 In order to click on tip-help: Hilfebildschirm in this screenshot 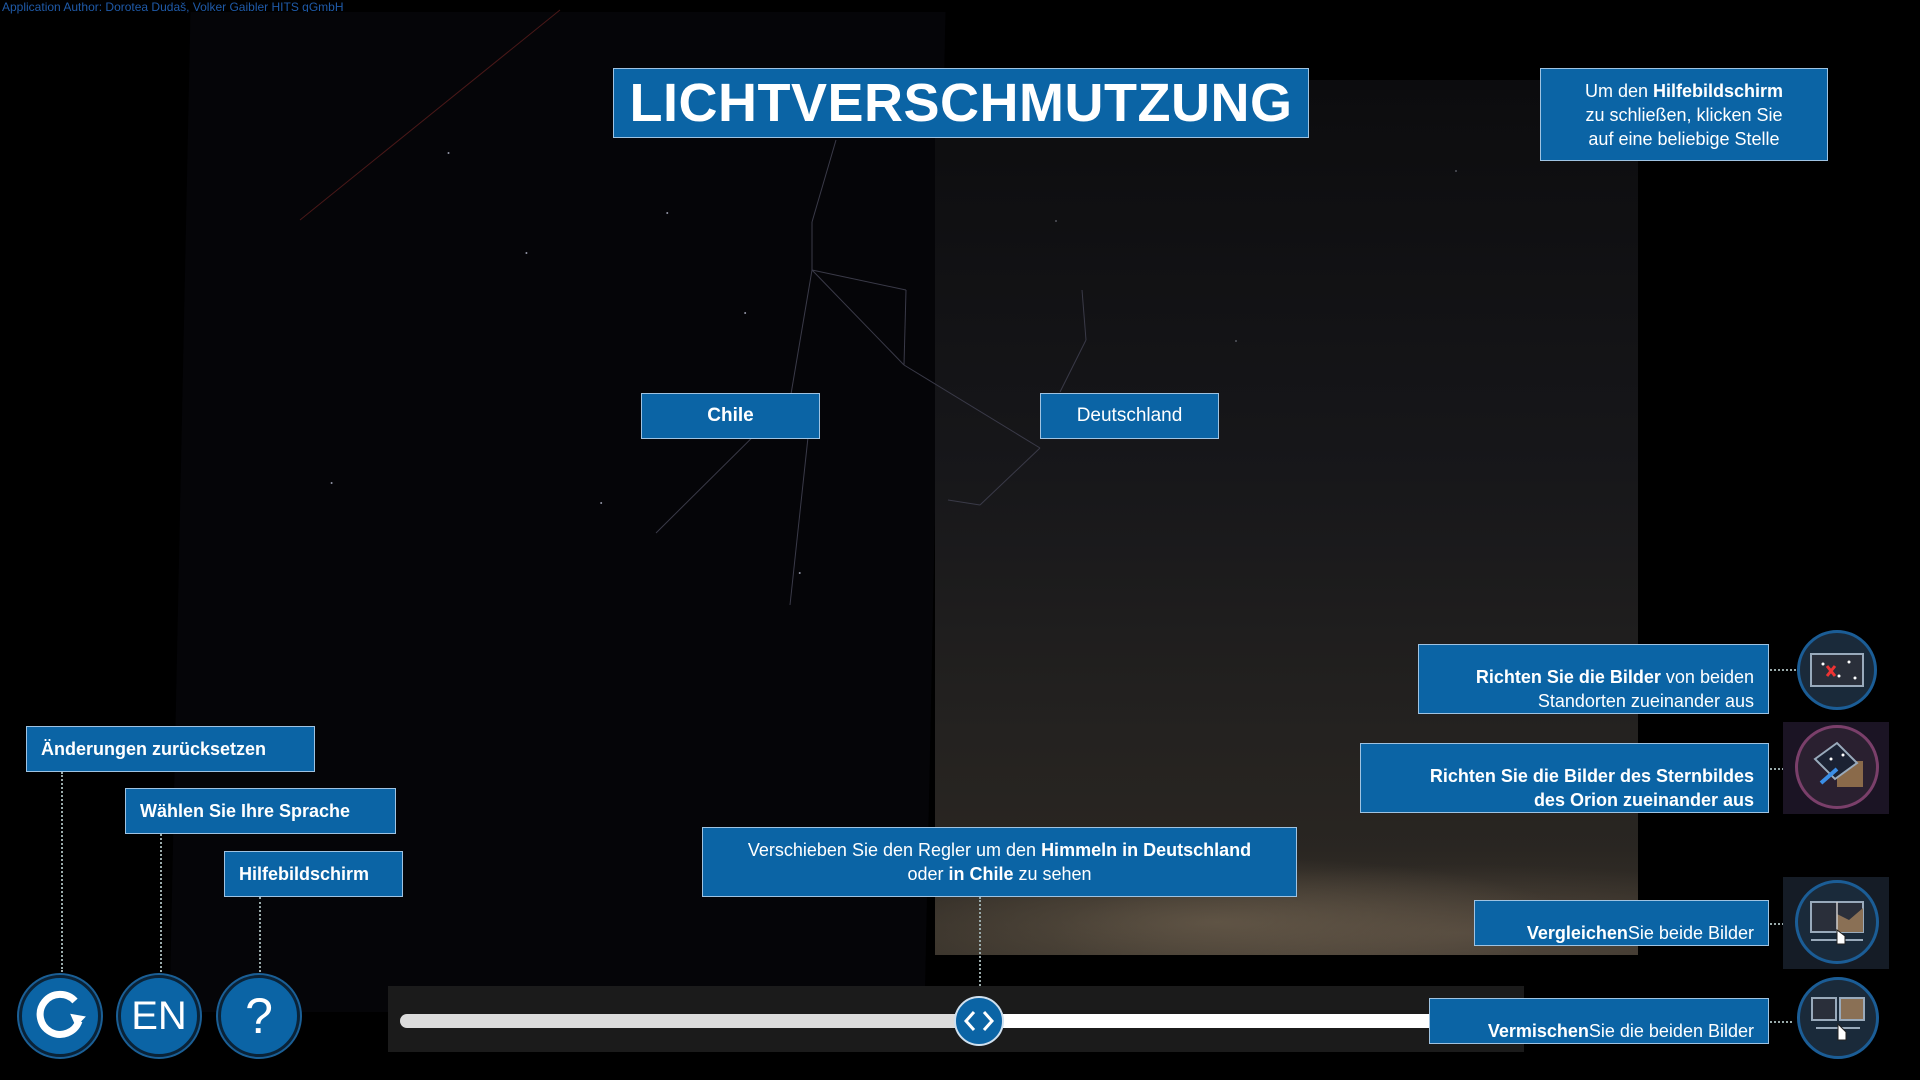, I will do `click(313, 874)`.